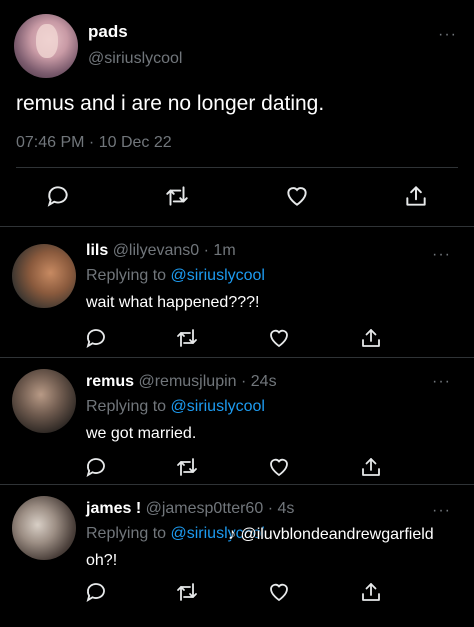 The image size is (474, 627). Describe the element at coordinates (220, 250) in the screenshot. I see `reply-time: · 1m` at that location.